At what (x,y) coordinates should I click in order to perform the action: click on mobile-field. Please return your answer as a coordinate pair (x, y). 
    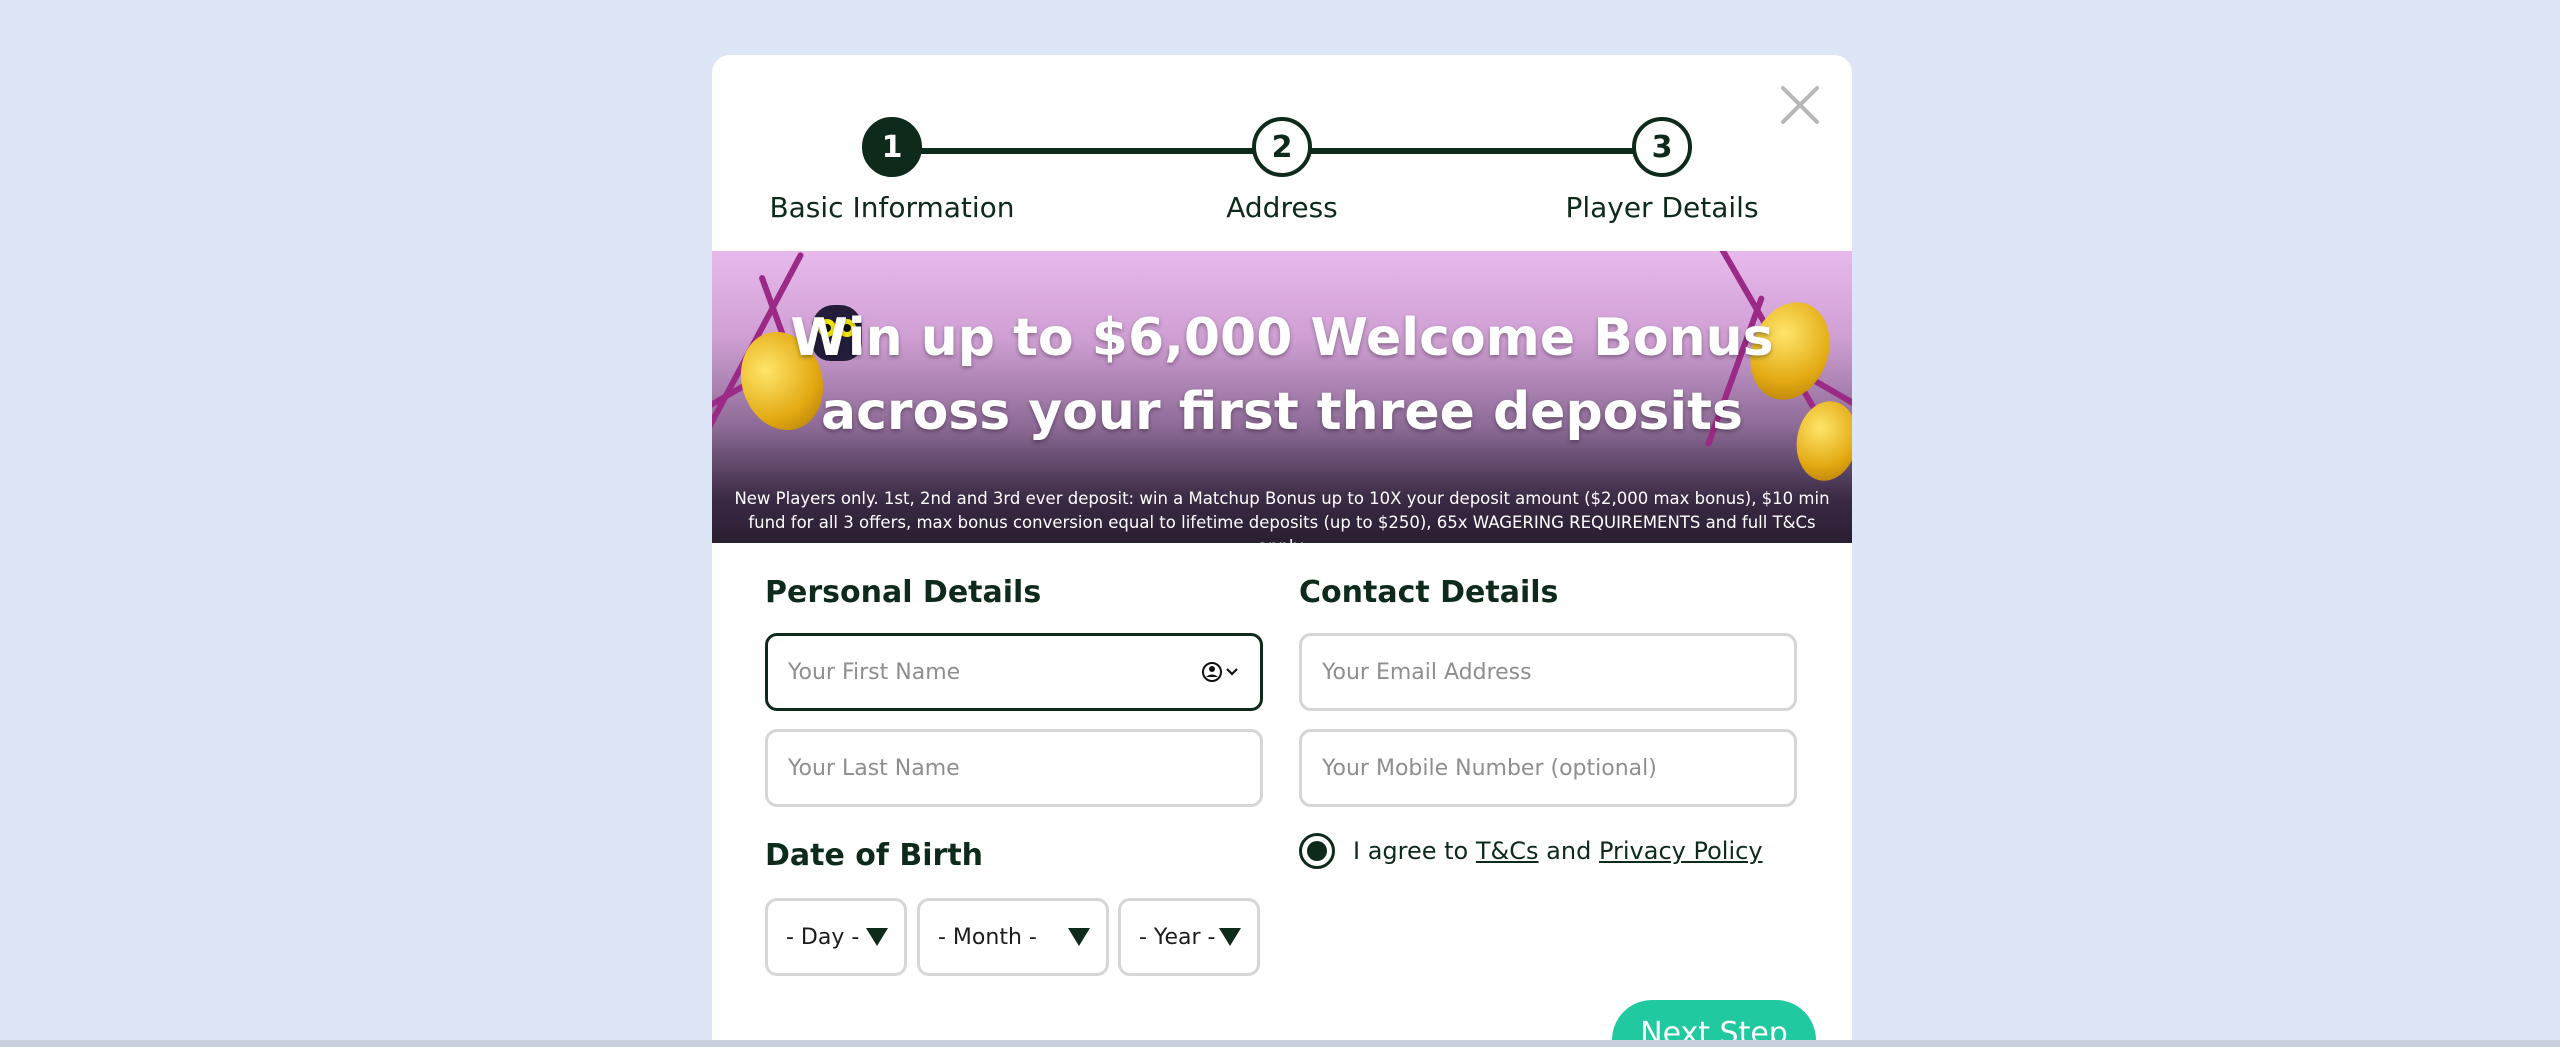
    Looking at the image, I should click on (1548, 768).